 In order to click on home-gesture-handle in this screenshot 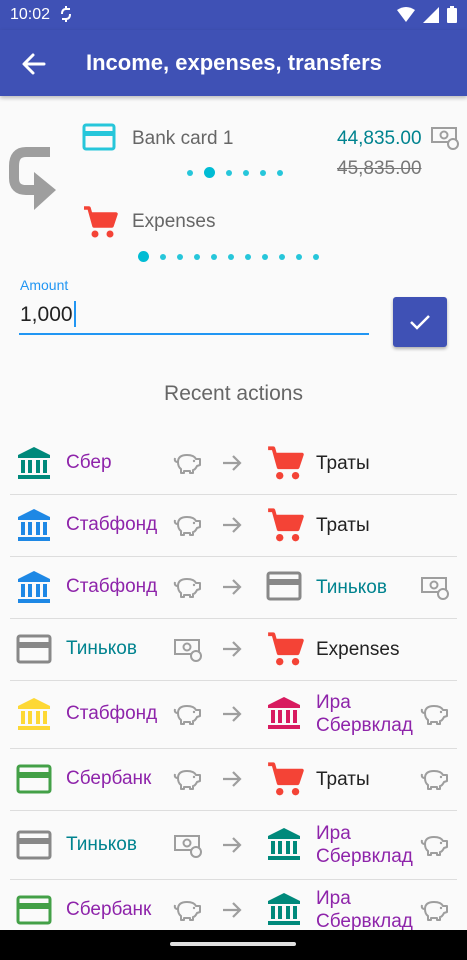, I will do `click(233, 944)`.